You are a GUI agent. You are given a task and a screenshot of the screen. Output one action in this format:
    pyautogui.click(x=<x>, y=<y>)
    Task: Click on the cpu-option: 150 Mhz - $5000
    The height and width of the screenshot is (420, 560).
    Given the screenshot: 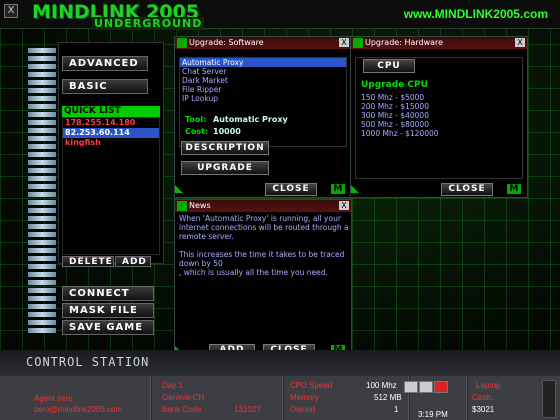 What is the action you would take?
    pyautogui.click(x=400, y=97)
    